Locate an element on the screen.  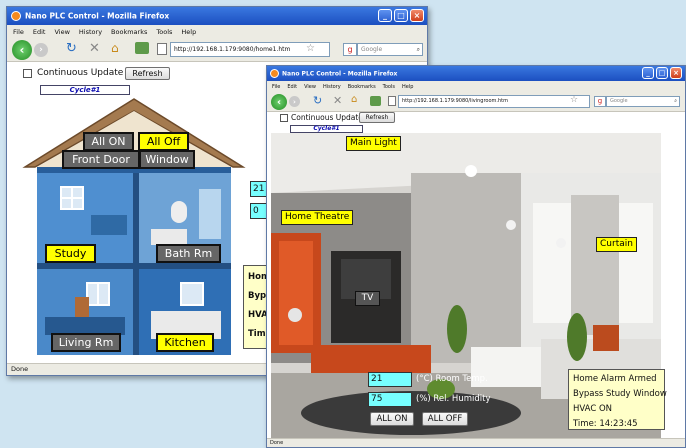
window-button: Window is located at coordinates (167, 159).